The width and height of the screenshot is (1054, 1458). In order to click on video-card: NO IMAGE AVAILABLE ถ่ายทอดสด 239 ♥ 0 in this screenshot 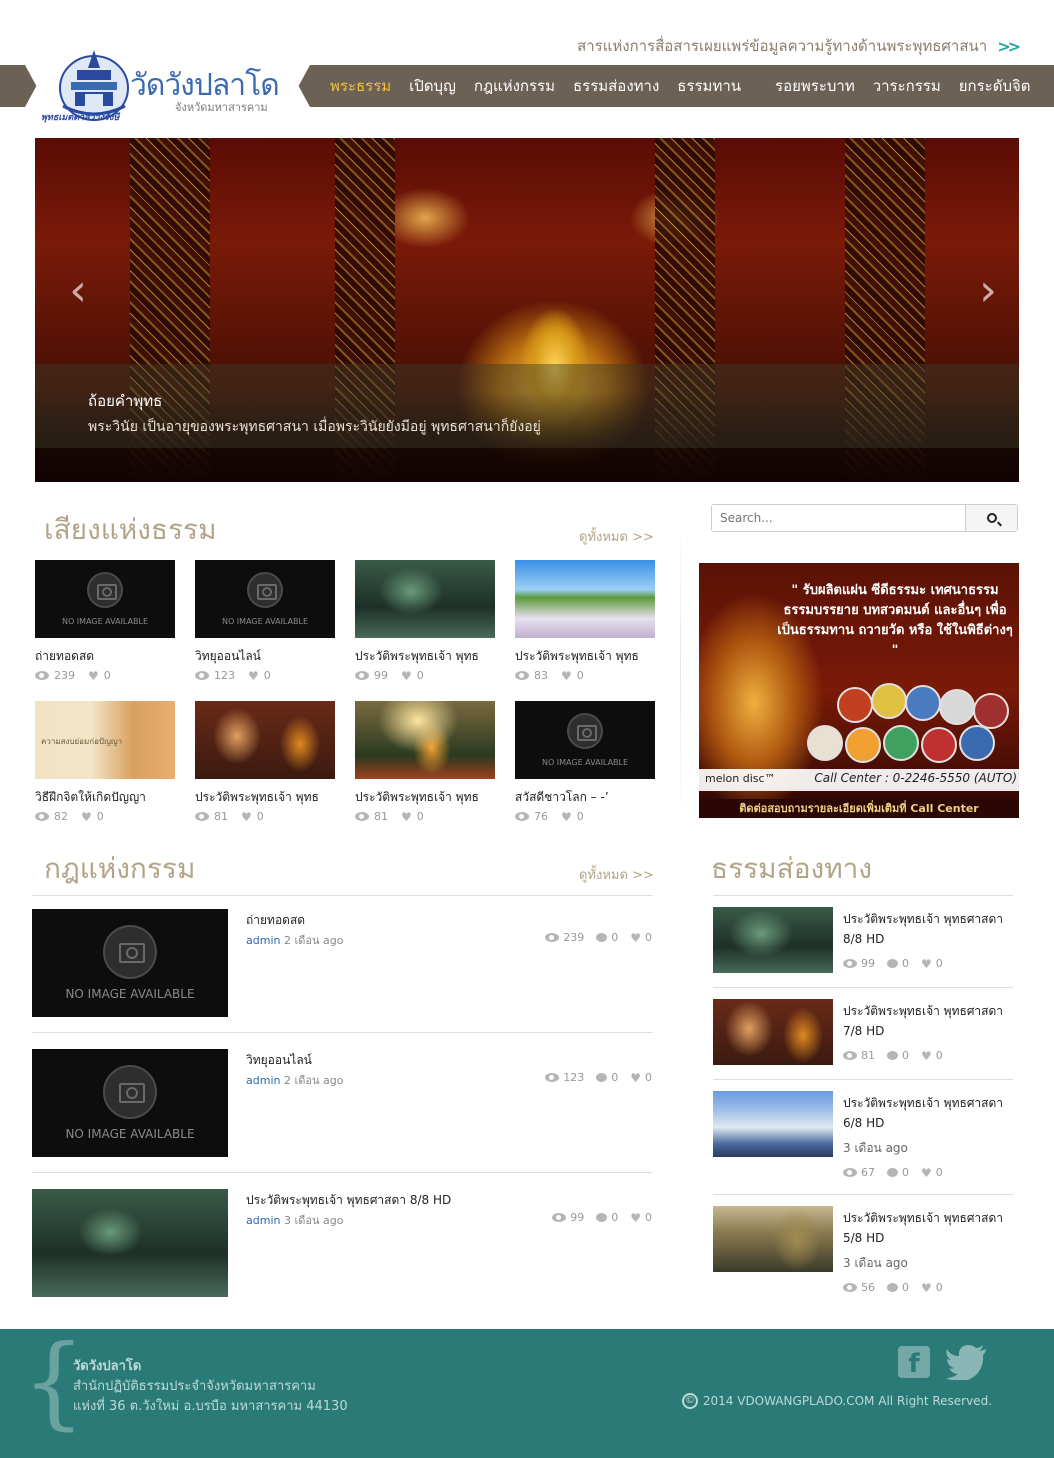, I will do `click(105, 621)`.